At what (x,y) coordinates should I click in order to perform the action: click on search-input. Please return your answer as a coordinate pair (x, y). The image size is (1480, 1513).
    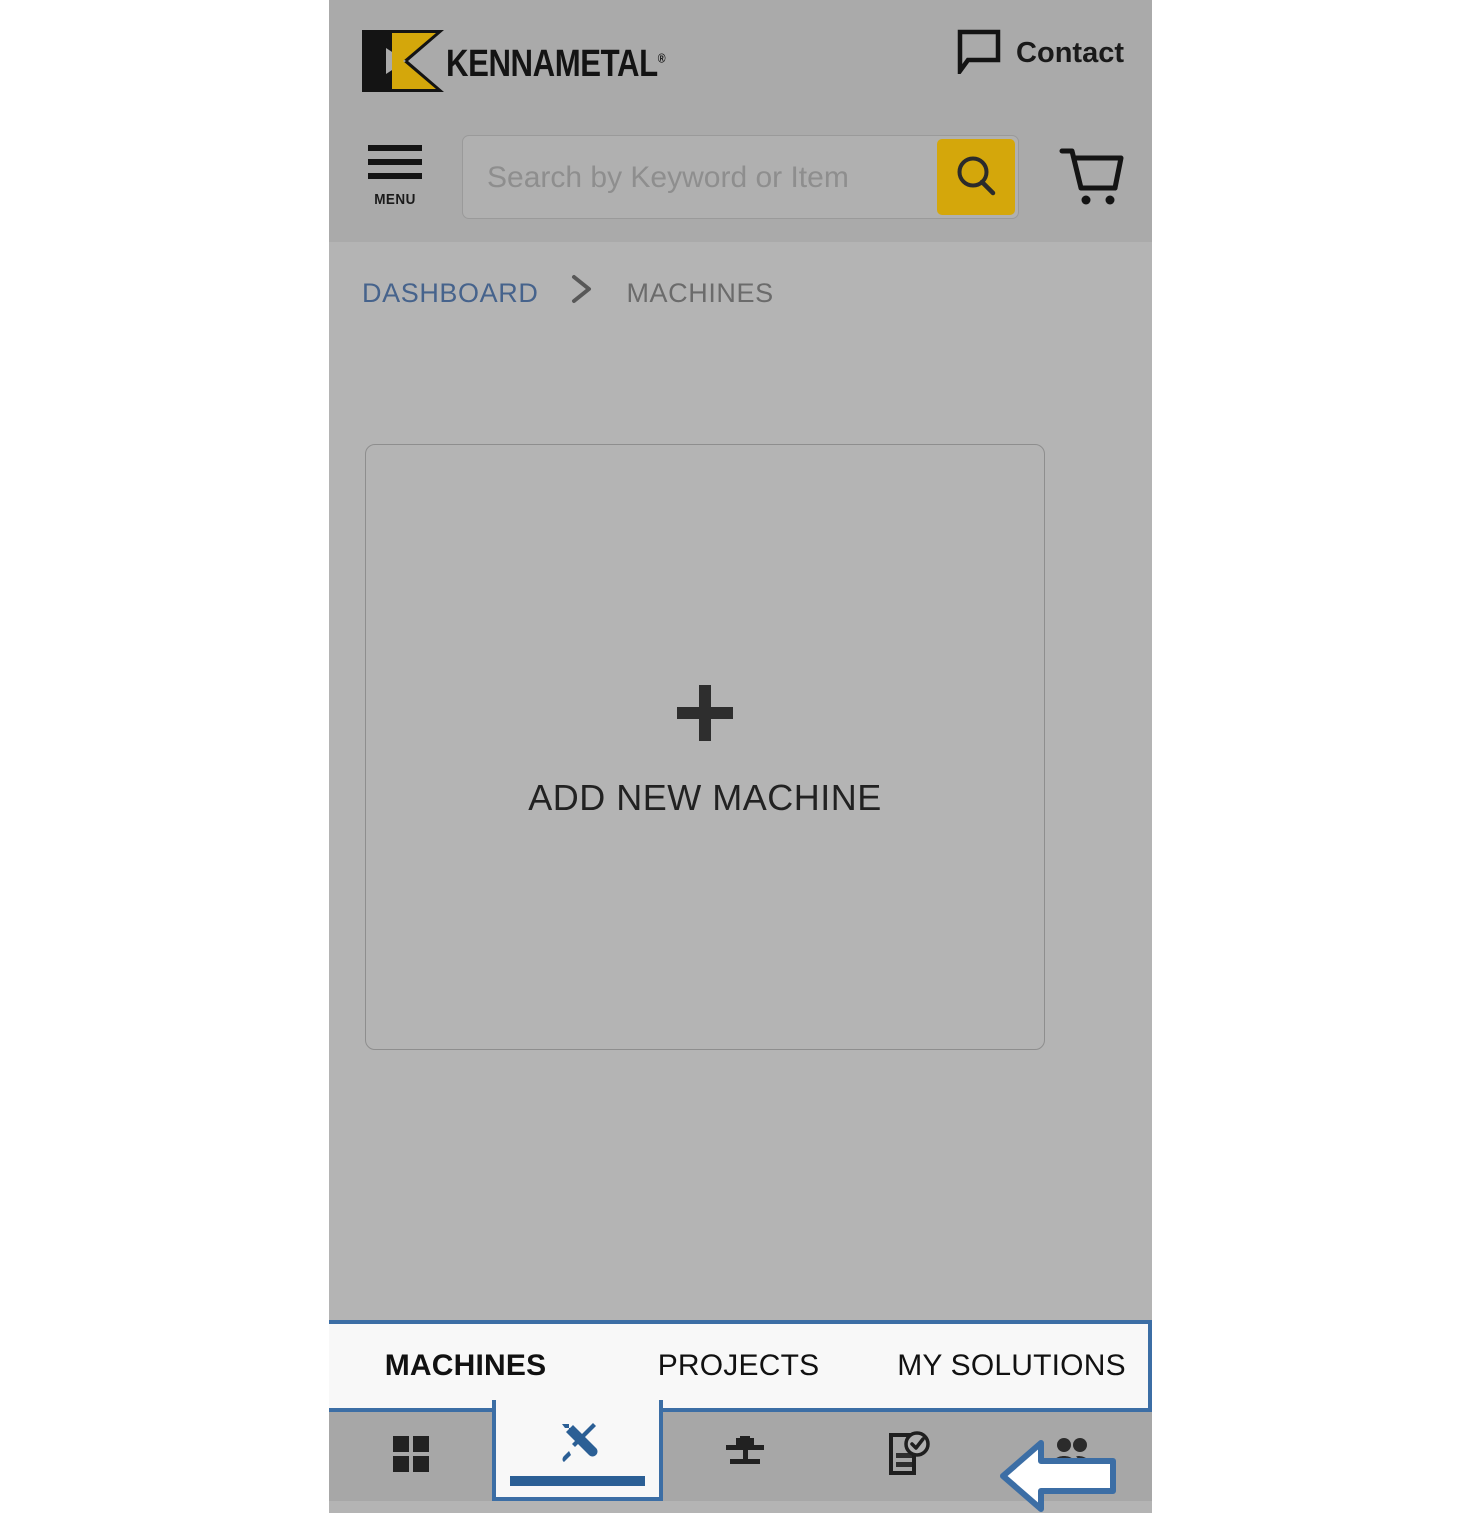
    Looking at the image, I should click on (702, 178).